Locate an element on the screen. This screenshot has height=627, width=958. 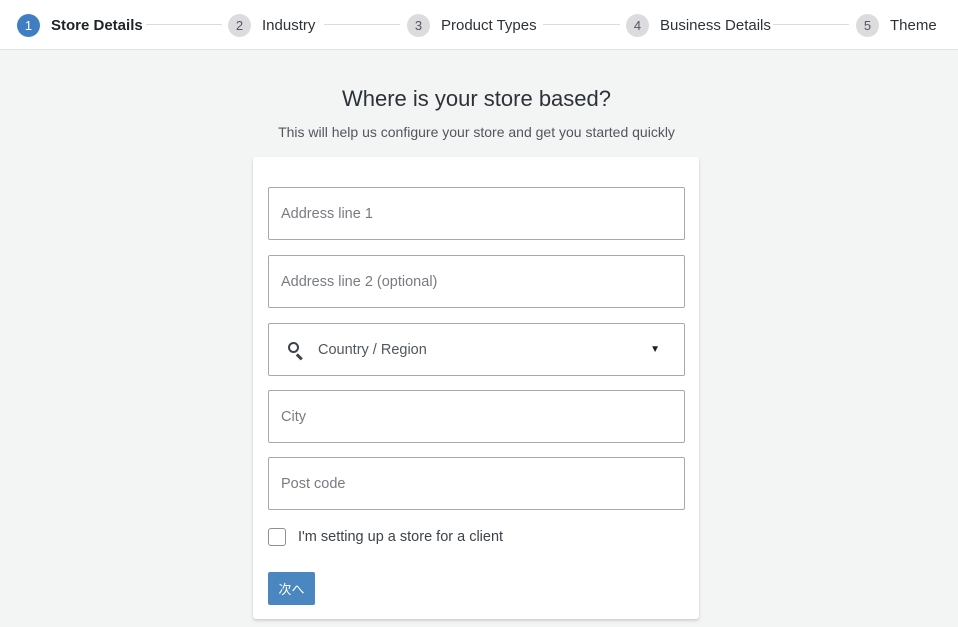
address-line-1-input is located at coordinates (476, 213).